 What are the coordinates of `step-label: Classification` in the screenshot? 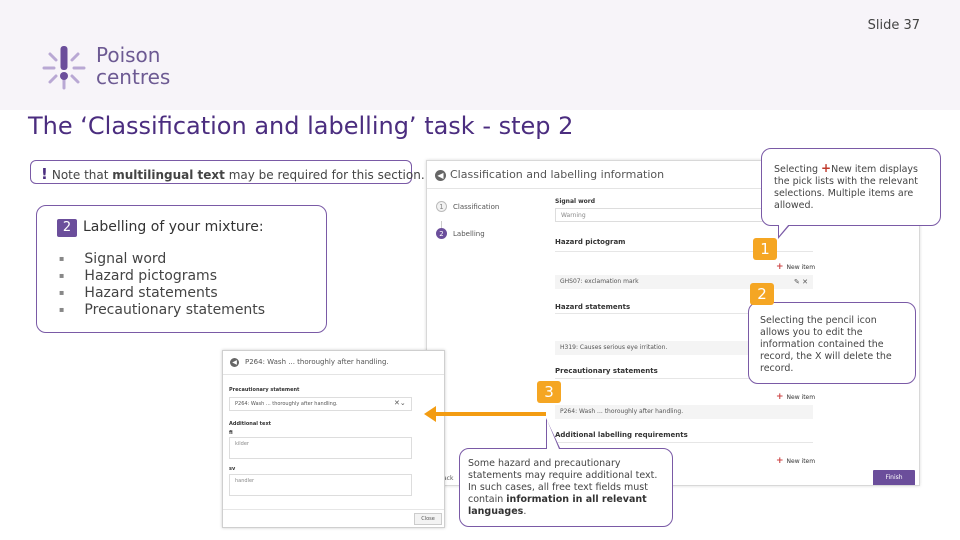 It's located at (476, 207).